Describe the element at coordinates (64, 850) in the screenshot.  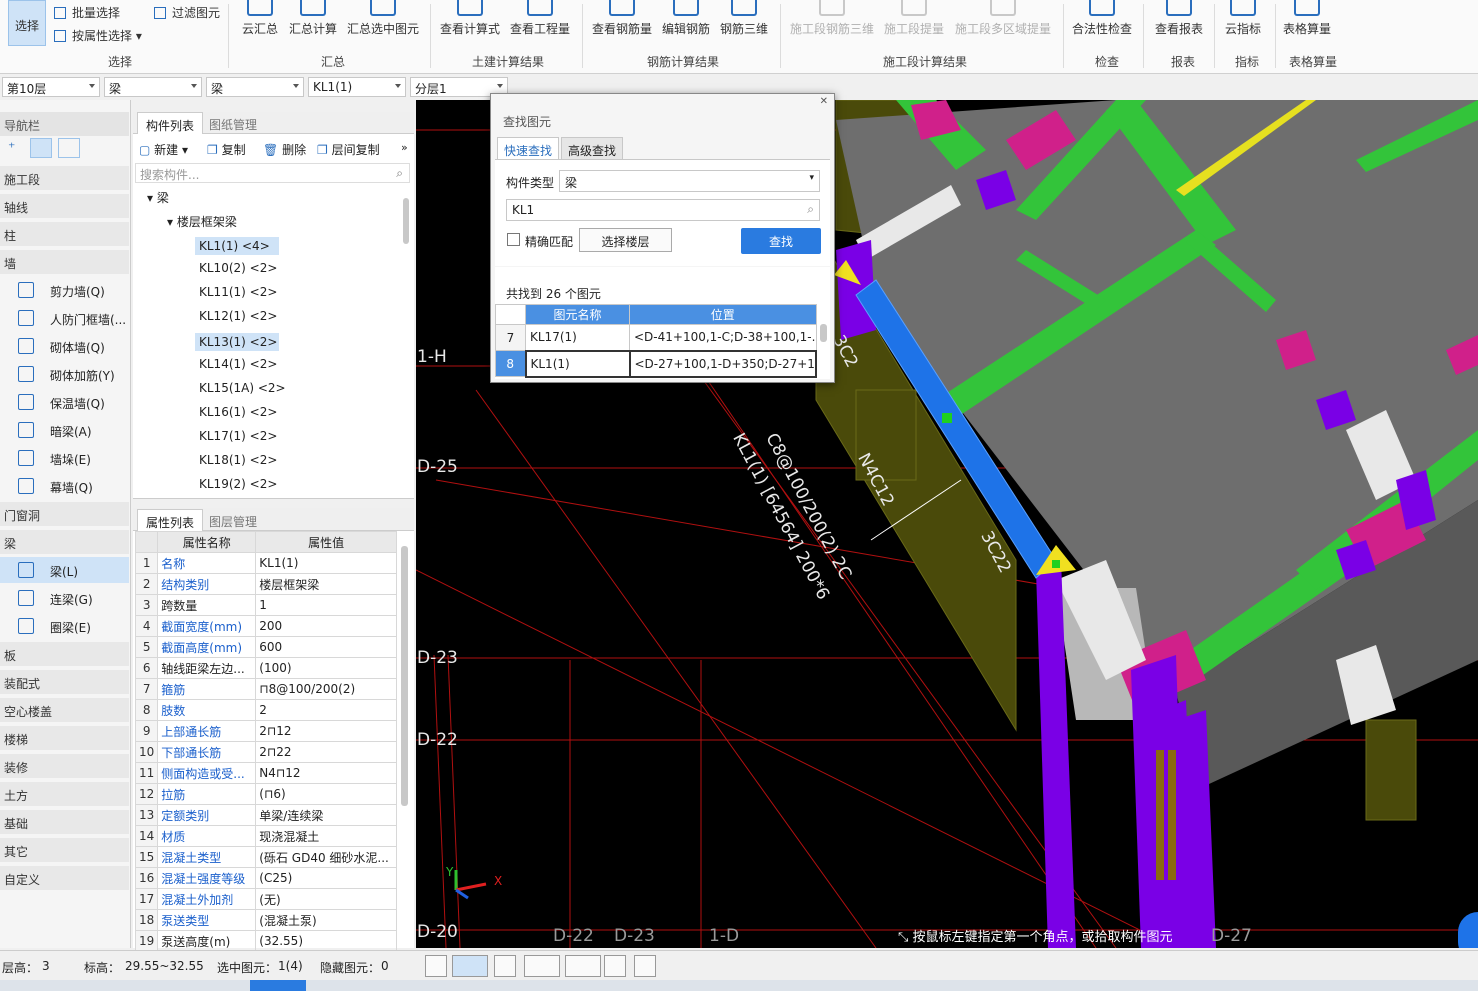
I see `nav-category: 其它` at that location.